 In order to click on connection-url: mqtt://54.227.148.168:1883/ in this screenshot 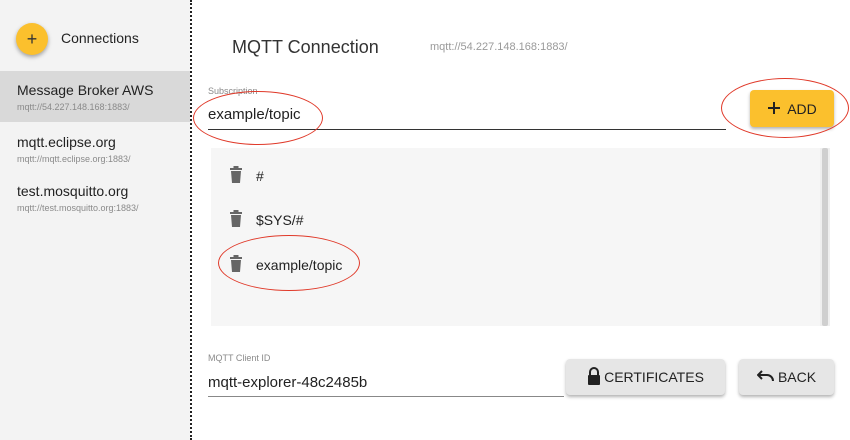, I will do `click(73, 107)`.